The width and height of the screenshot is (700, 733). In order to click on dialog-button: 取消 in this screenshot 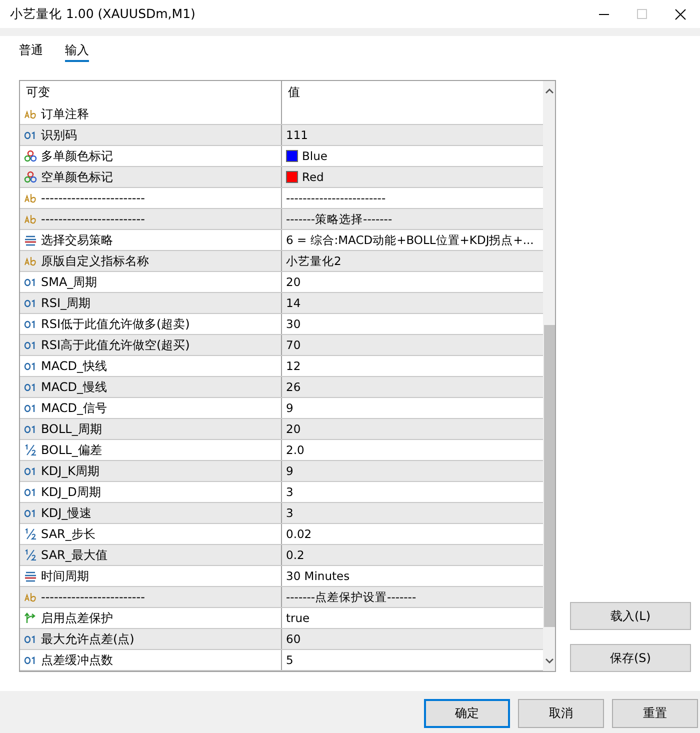, I will do `click(561, 713)`.